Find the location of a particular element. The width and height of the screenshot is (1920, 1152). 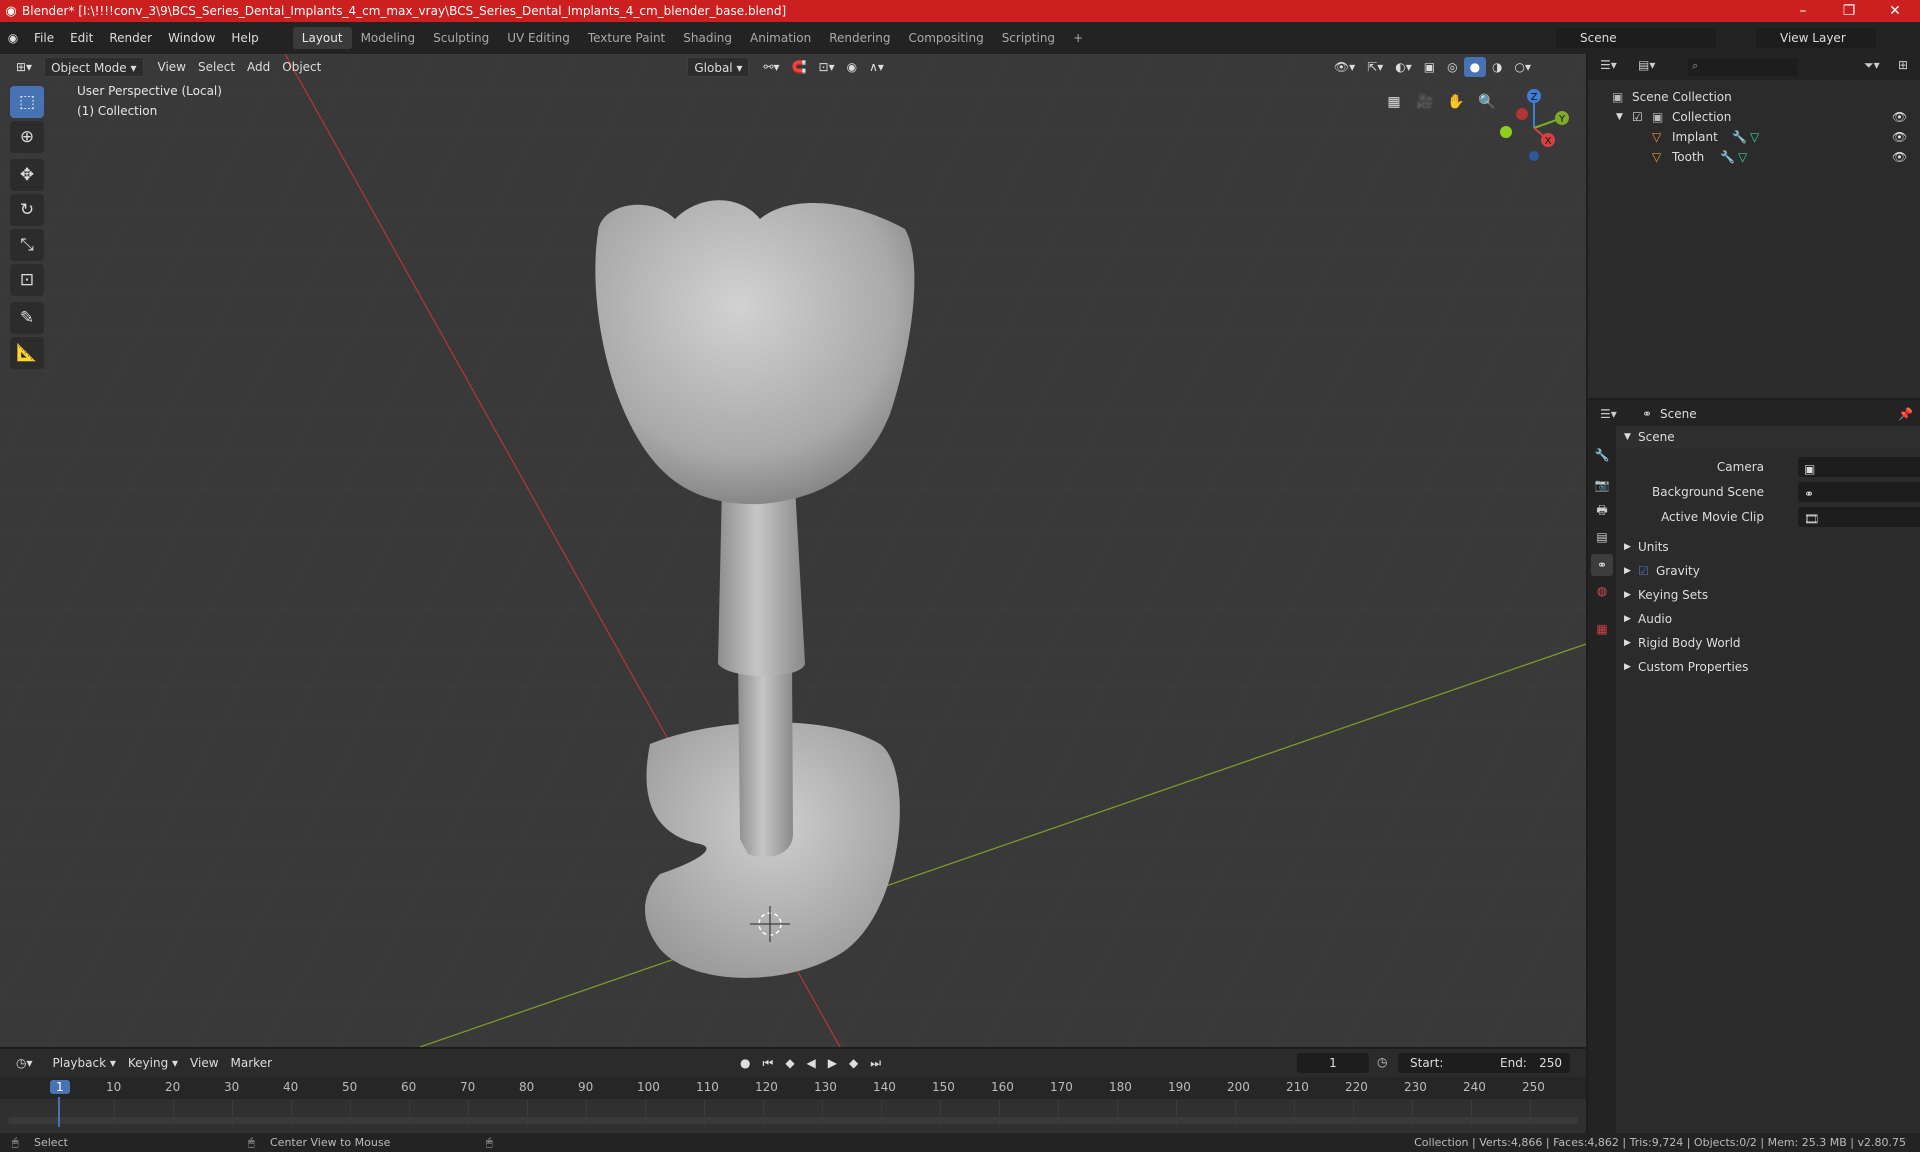

menu-timeline-view: View is located at coordinates (204, 1063).